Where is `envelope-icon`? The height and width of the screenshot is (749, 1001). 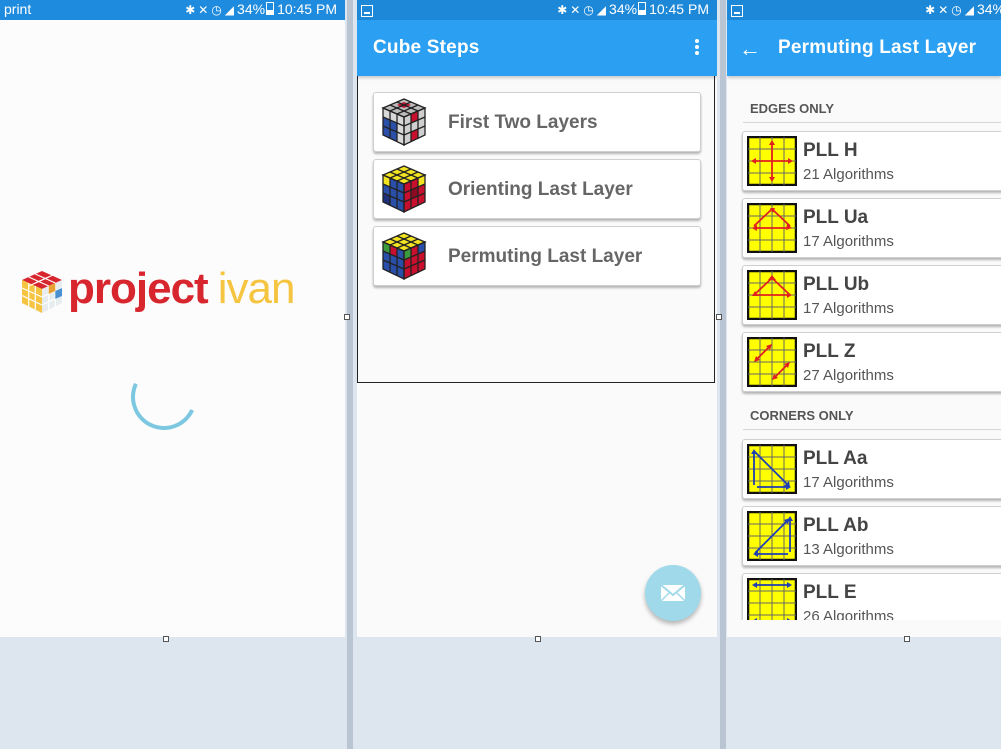 envelope-icon is located at coordinates (673, 593).